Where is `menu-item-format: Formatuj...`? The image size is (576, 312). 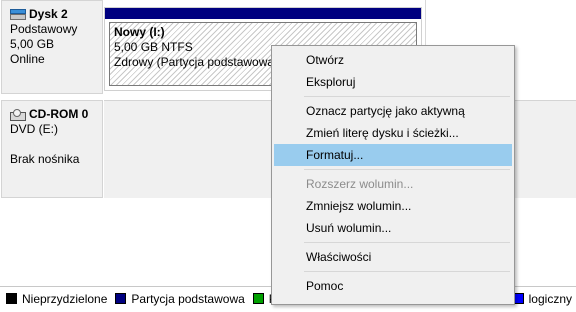 menu-item-format: Formatuj... is located at coordinates (393, 155).